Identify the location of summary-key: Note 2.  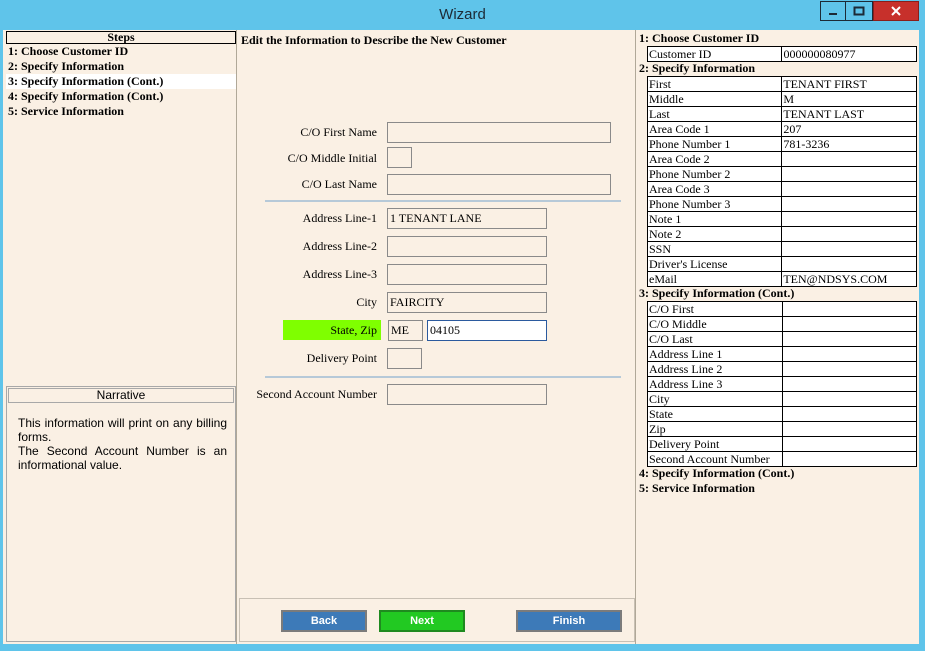
(714, 234).